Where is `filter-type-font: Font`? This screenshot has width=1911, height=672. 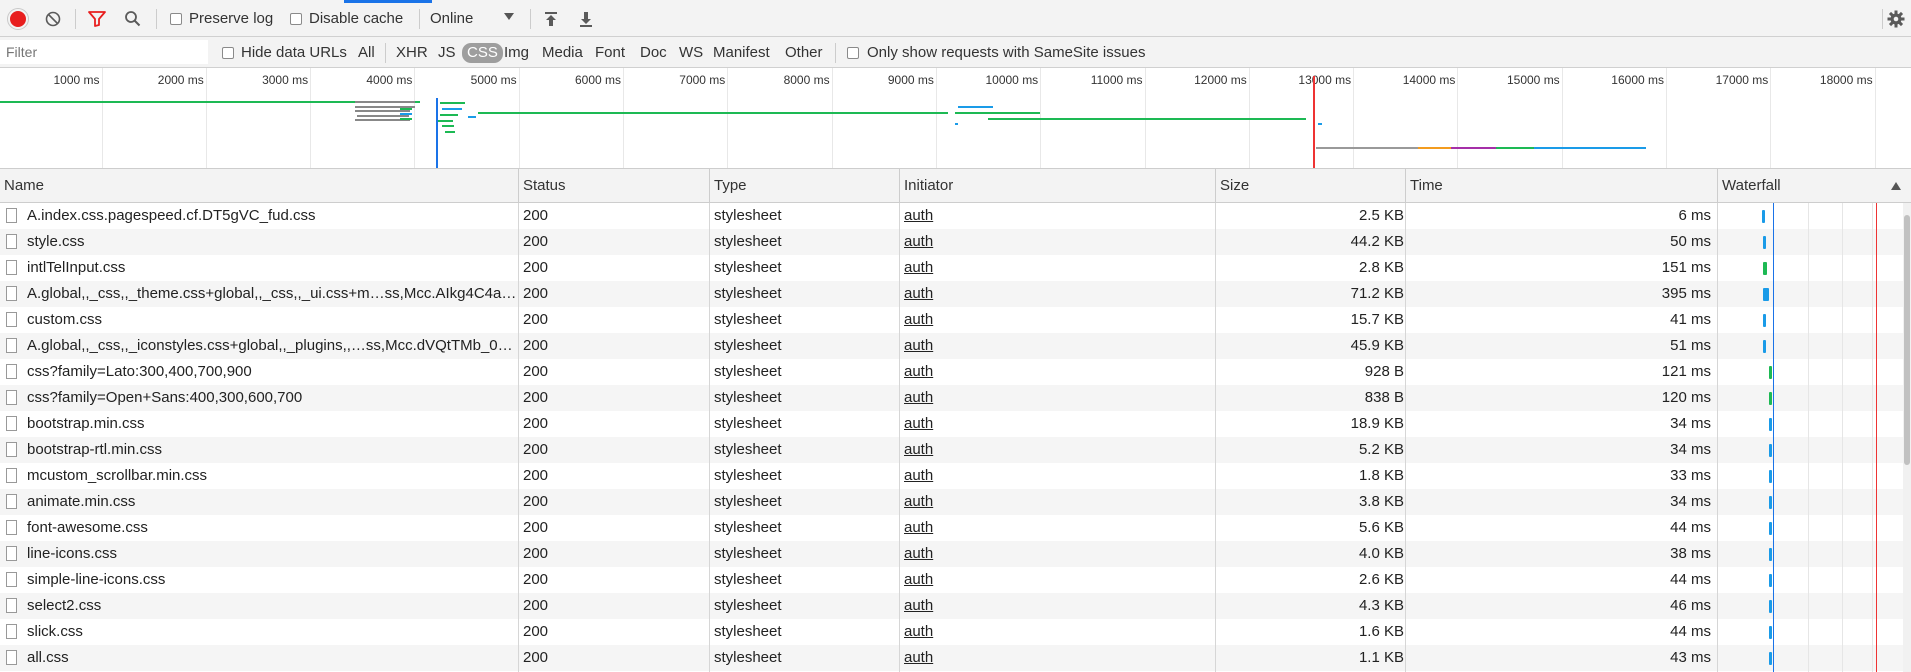
filter-type-font: Font is located at coordinates (610, 53).